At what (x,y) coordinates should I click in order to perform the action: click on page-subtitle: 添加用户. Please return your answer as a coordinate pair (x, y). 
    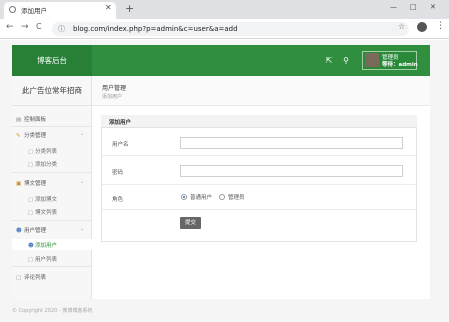
    Looking at the image, I should click on (112, 97).